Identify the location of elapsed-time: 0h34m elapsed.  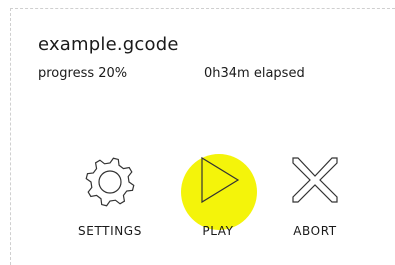
(254, 73).